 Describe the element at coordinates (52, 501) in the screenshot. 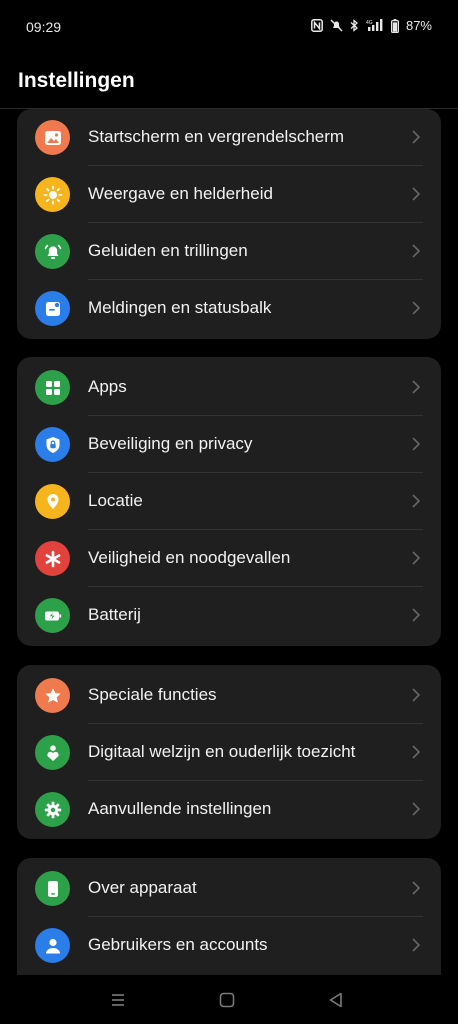

I see `location-pin-icon` at that location.